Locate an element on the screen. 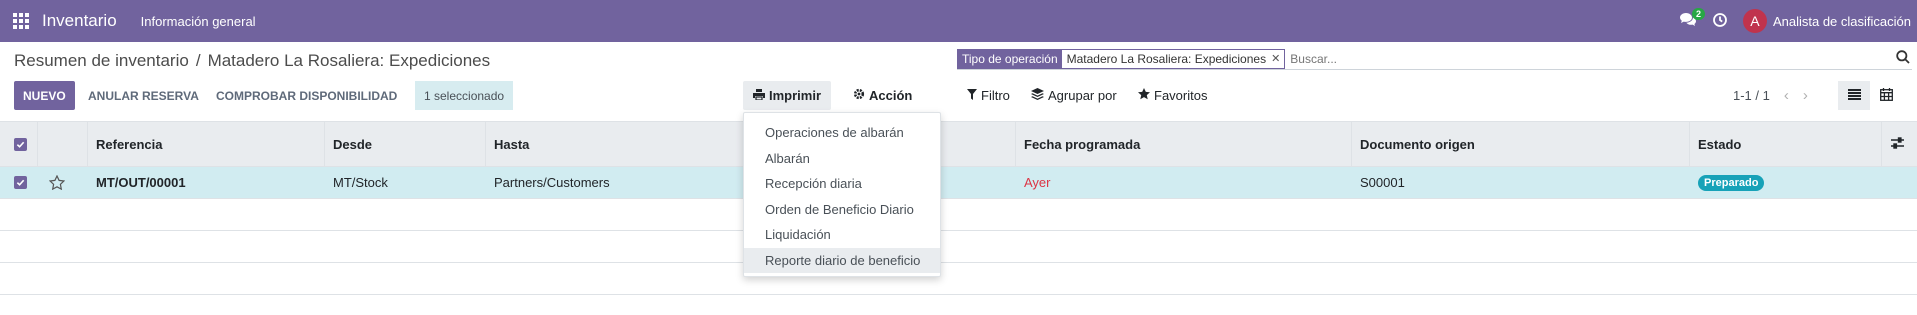  list-view-button is located at coordinates (1854, 95).